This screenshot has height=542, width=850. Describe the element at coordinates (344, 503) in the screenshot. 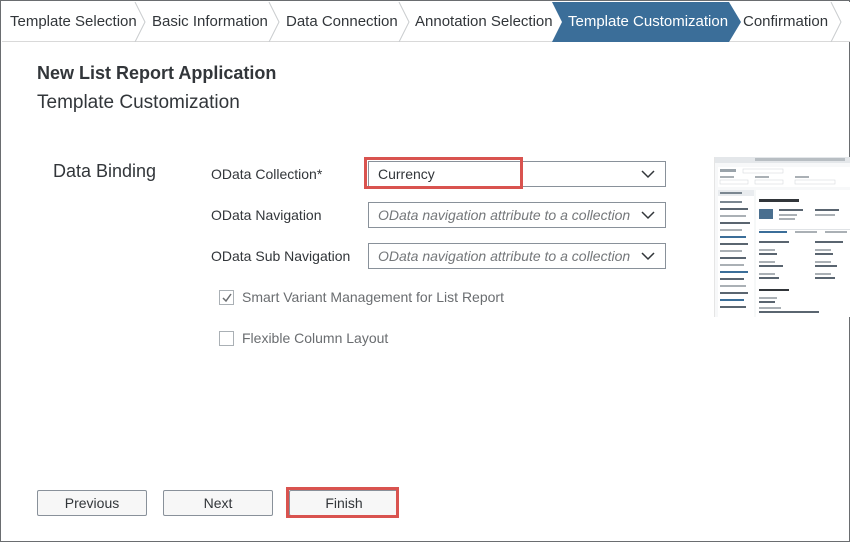

I see `finish-button: Finish` at that location.